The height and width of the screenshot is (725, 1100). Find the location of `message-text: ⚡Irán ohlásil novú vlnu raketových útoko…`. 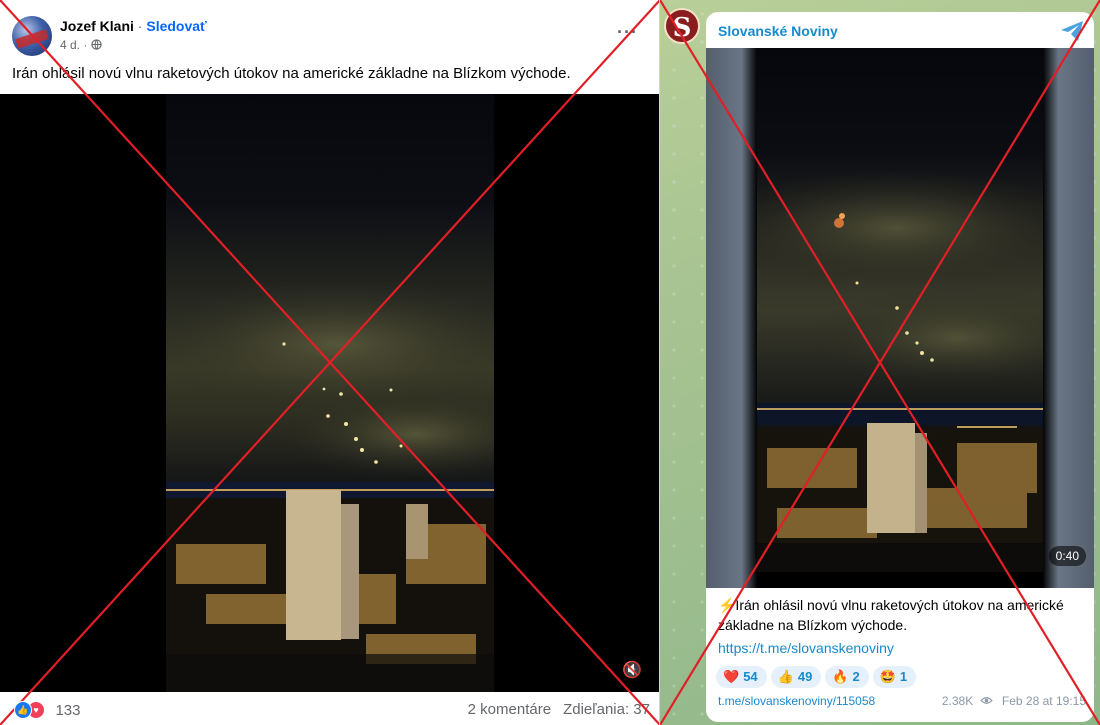

message-text: ⚡Irán ohlásil novú vlnu raketových útoko… is located at coordinates (891, 615).